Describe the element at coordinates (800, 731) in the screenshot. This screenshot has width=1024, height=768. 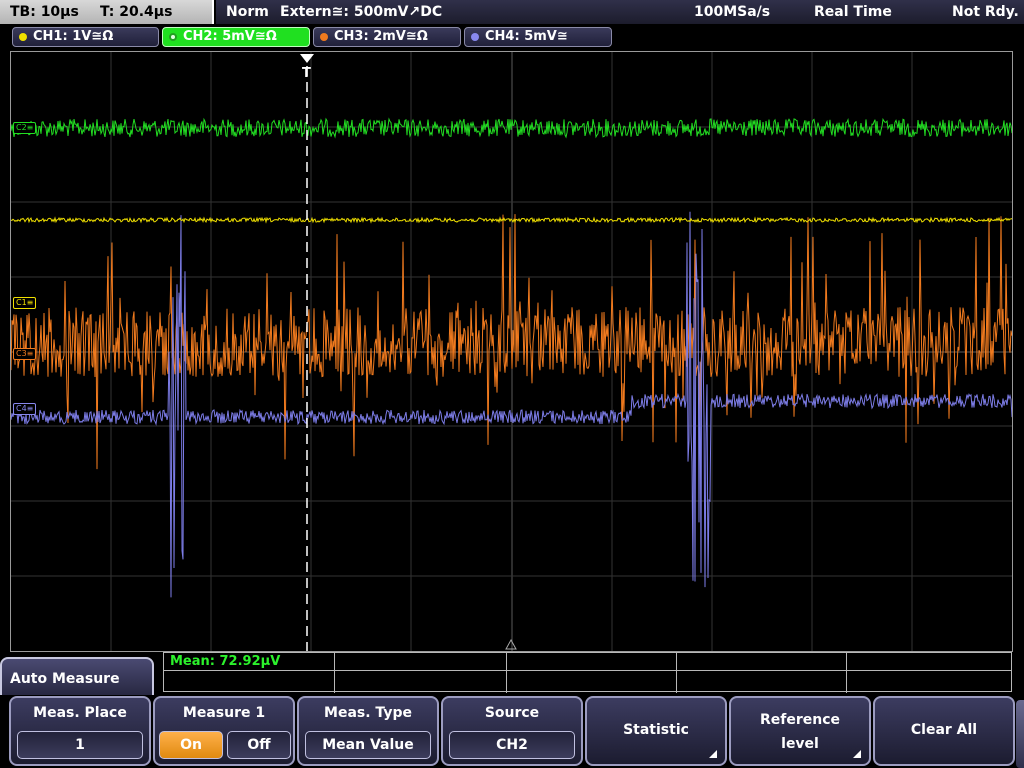
I see `reference-level-softkey: Reference level` at that location.